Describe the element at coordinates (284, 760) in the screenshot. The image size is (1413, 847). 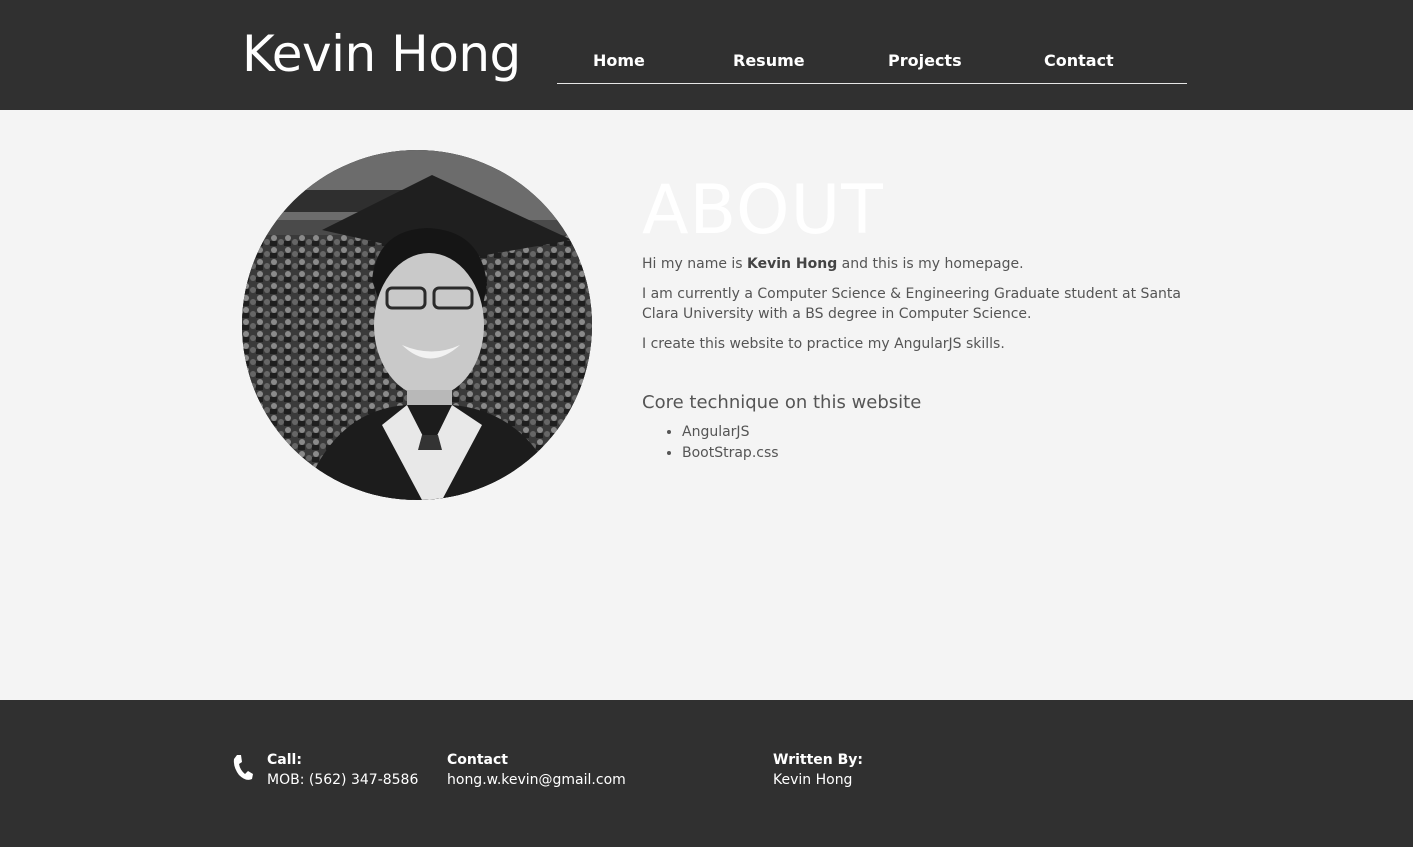
I see `call-label: Call:` at that location.